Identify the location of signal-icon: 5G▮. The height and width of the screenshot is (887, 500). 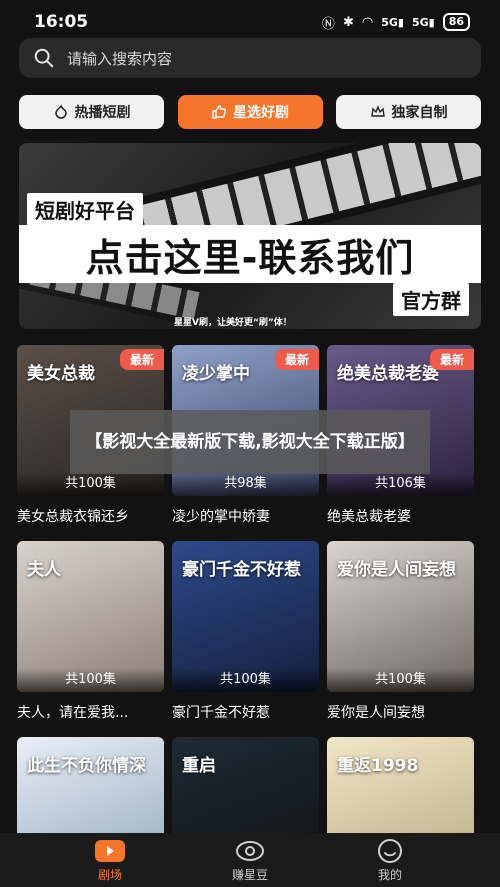
(392, 22).